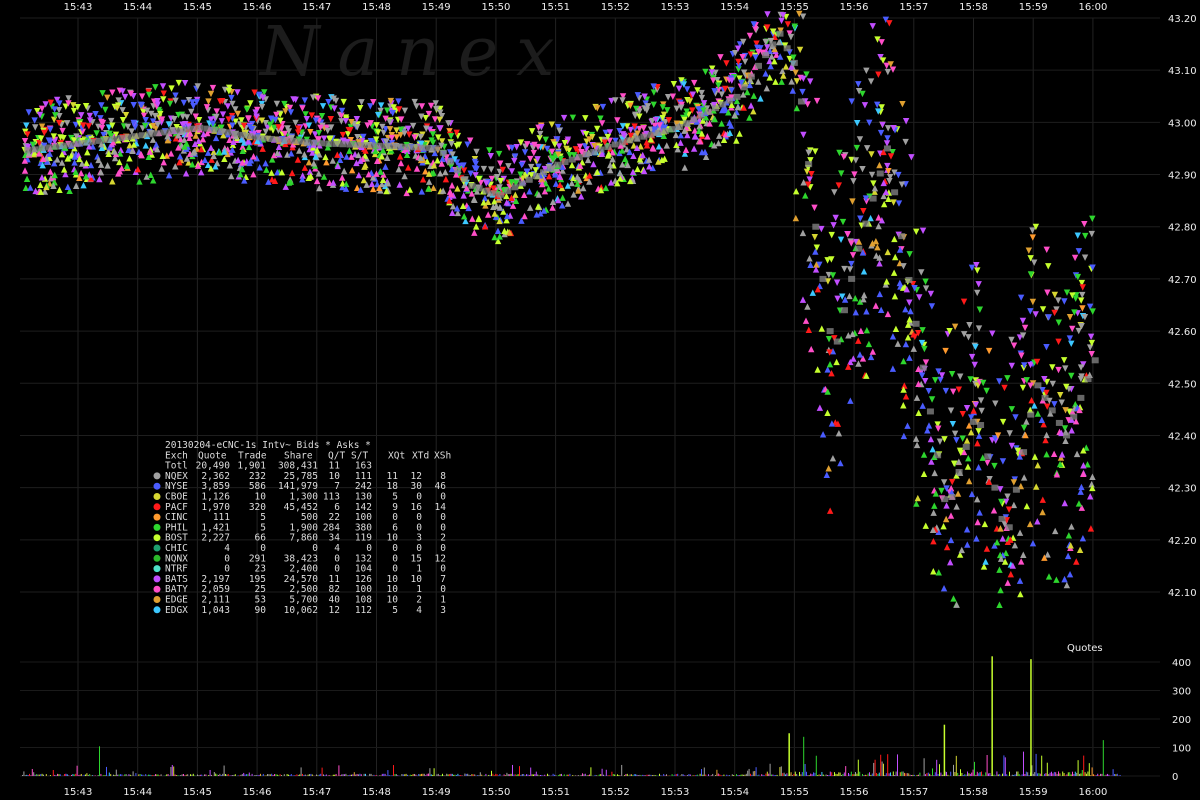 This screenshot has width=1200, height=800. What do you see at coordinates (301, 610) in the screenshot?
I see `legend-cell: 10,062` at bounding box center [301, 610].